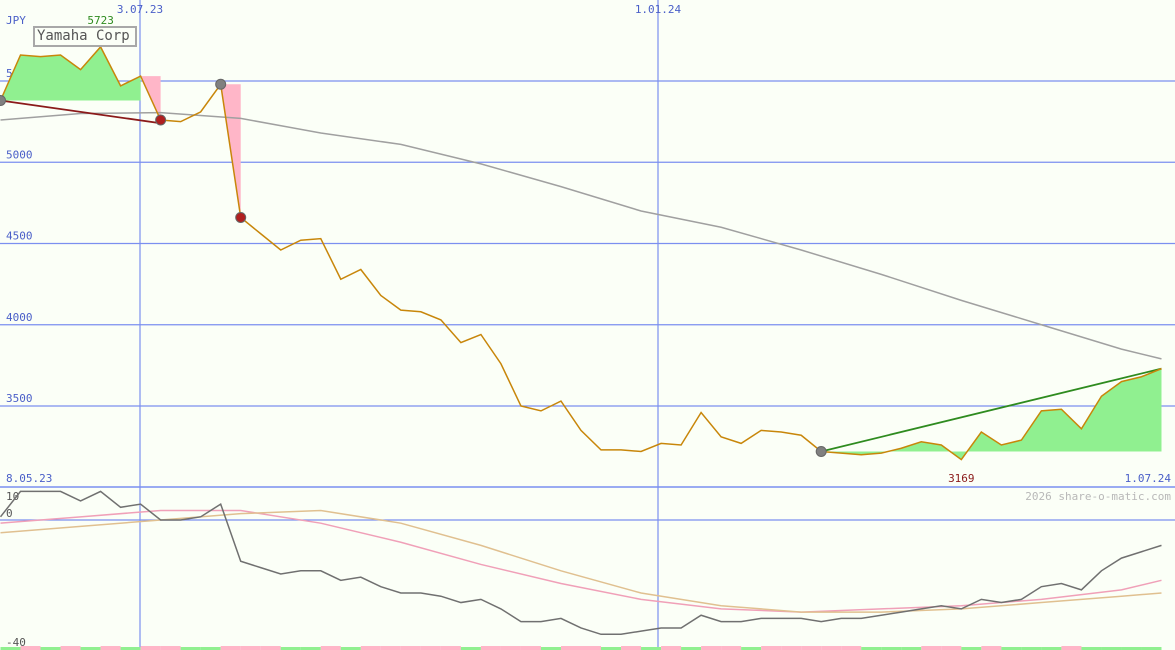  Describe the element at coordinates (658, 9) in the screenshot. I see `x-top-label: 1.01.24` at that location.